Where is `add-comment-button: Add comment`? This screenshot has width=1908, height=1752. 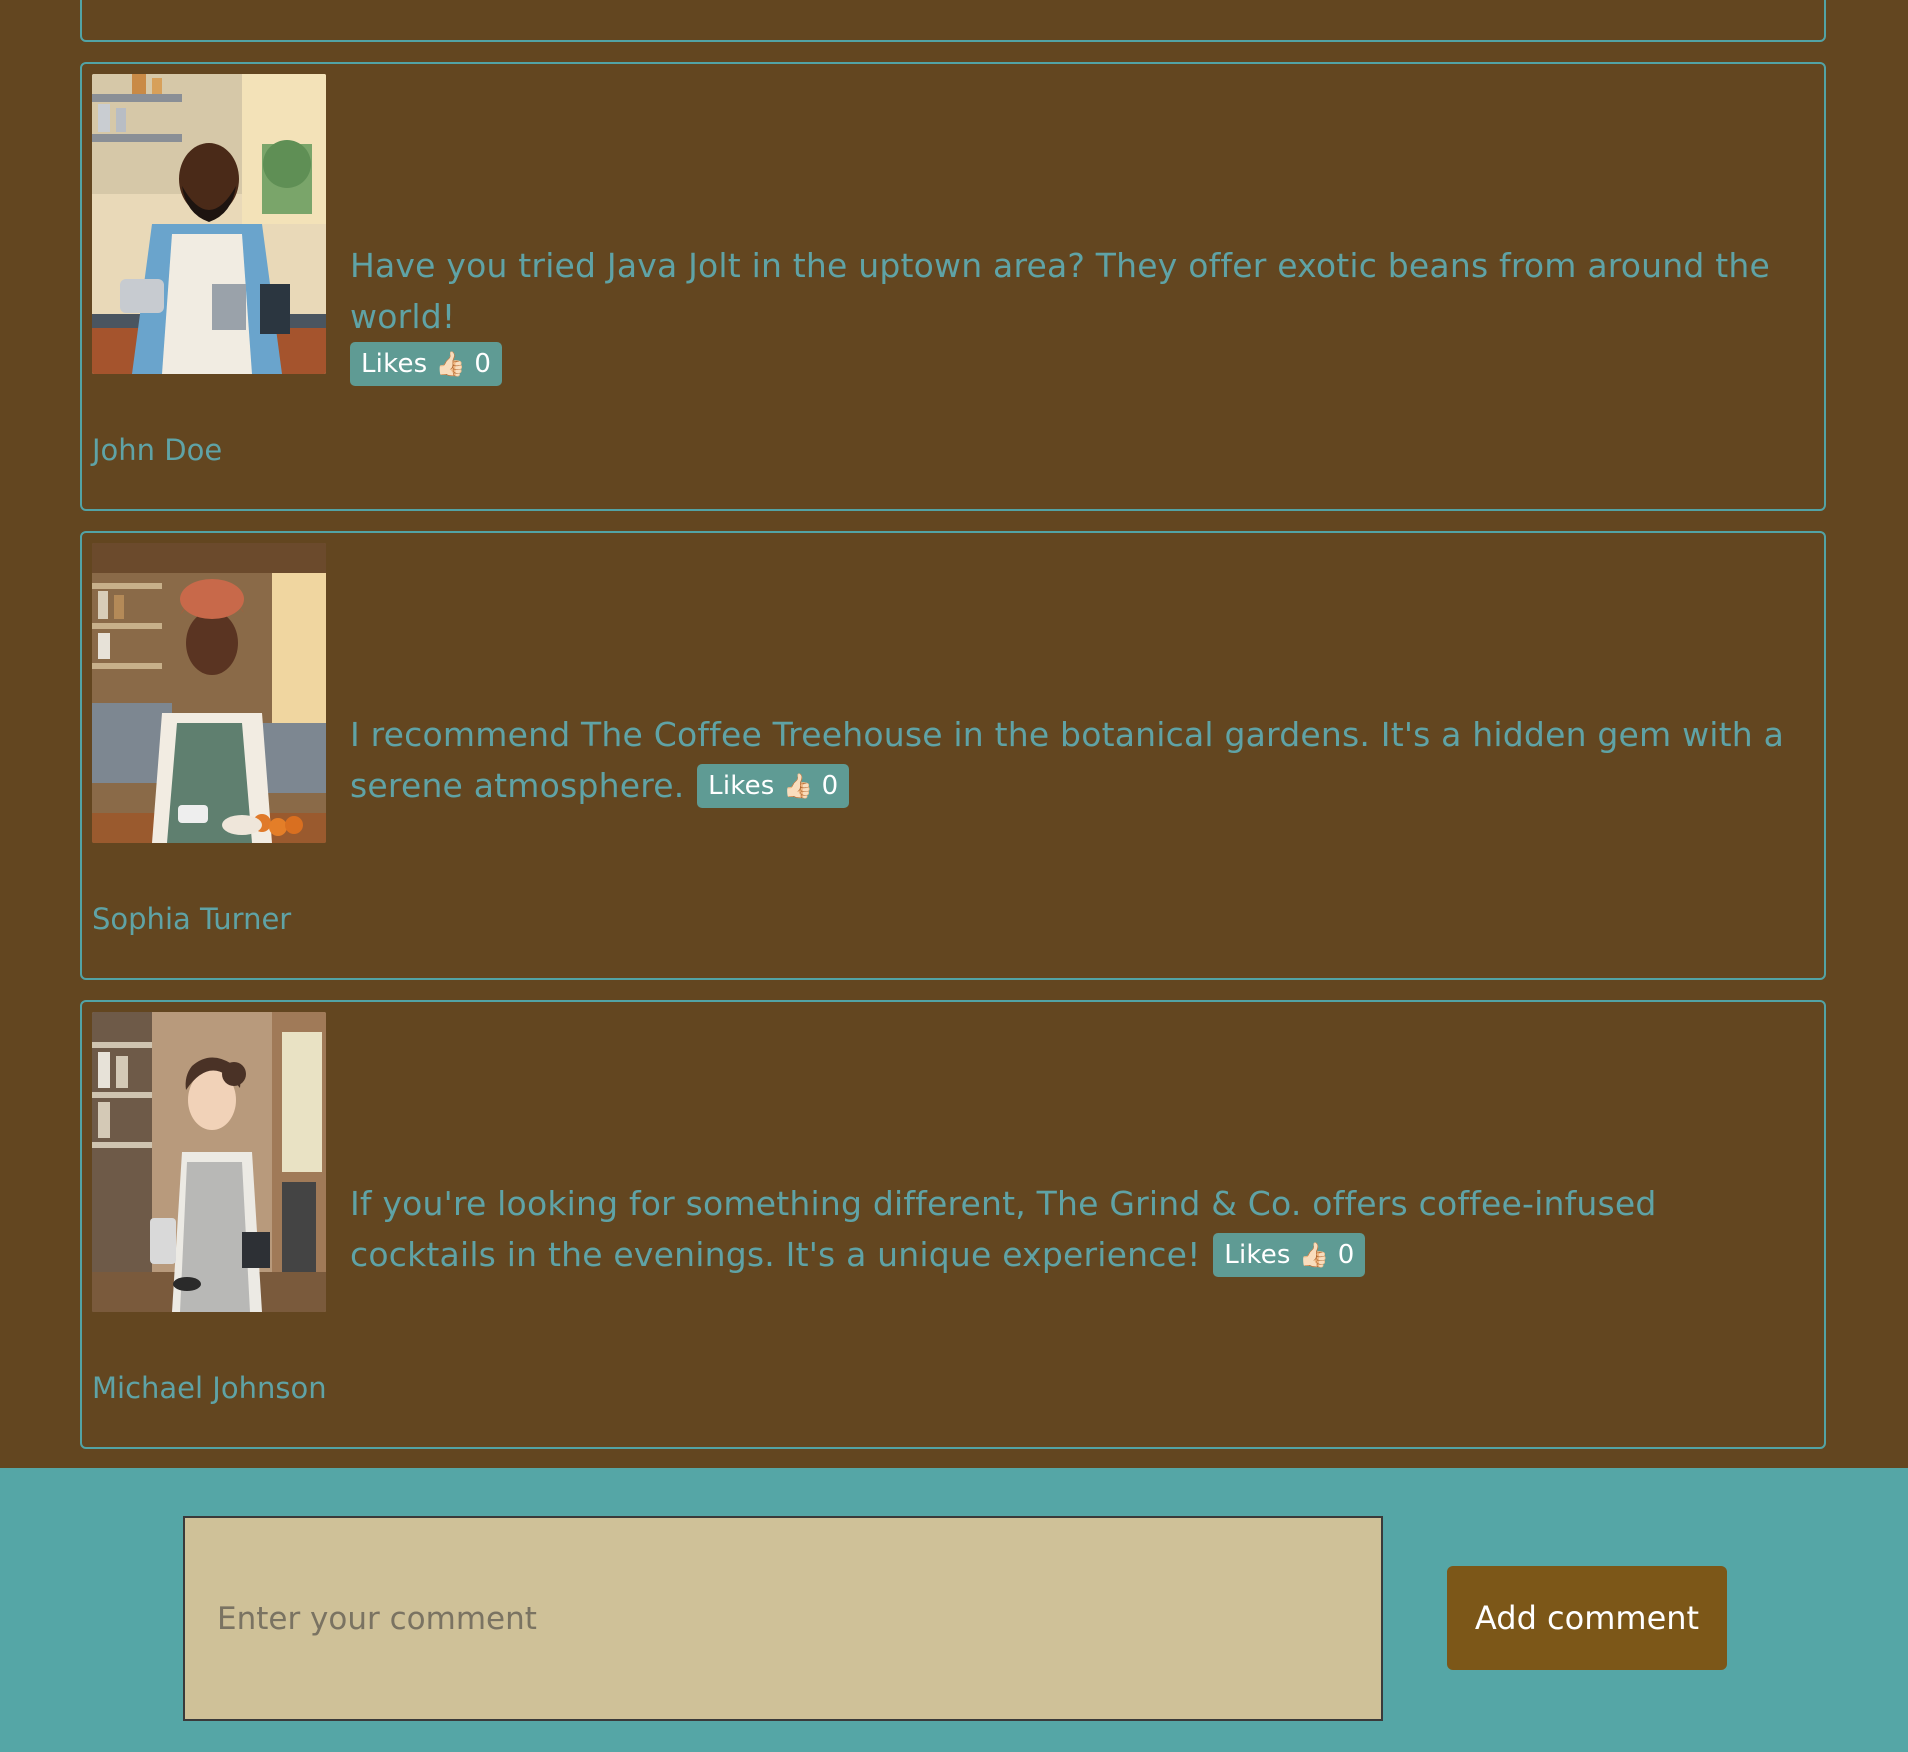
add-comment-button: Add comment is located at coordinates (1587, 1618).